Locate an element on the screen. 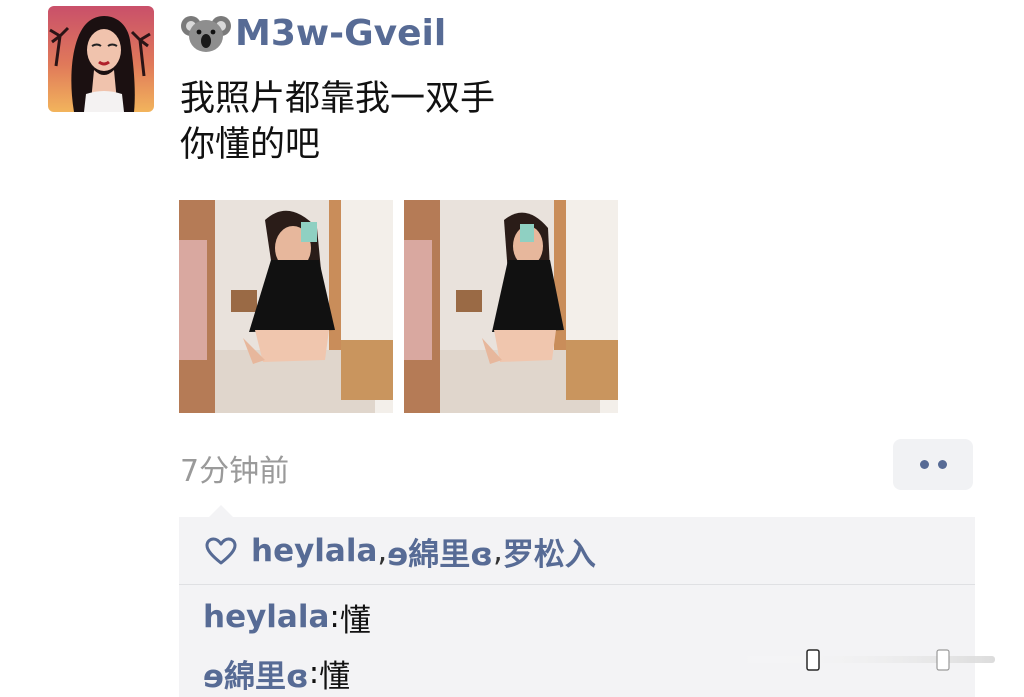 This screenshot has height=697, width=1024. comment-author: ɘ綿里ɞ is located at coordinates (256, 673).